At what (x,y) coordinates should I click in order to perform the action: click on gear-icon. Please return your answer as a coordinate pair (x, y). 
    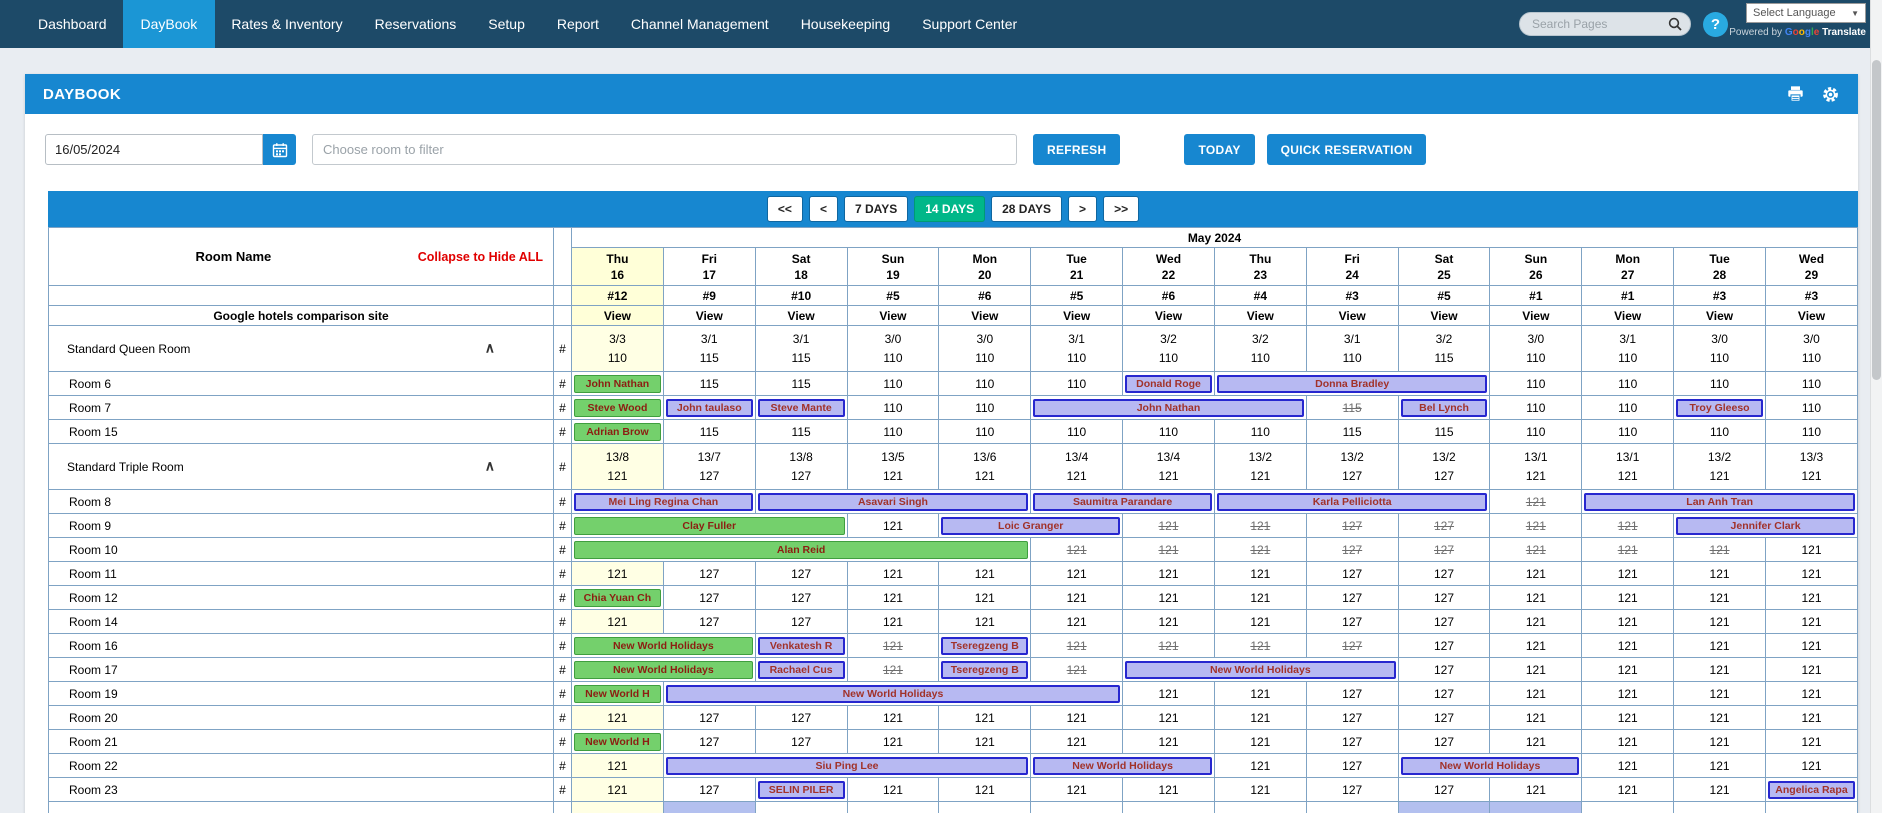
    Looking at the image, I should click on (1830, 94).